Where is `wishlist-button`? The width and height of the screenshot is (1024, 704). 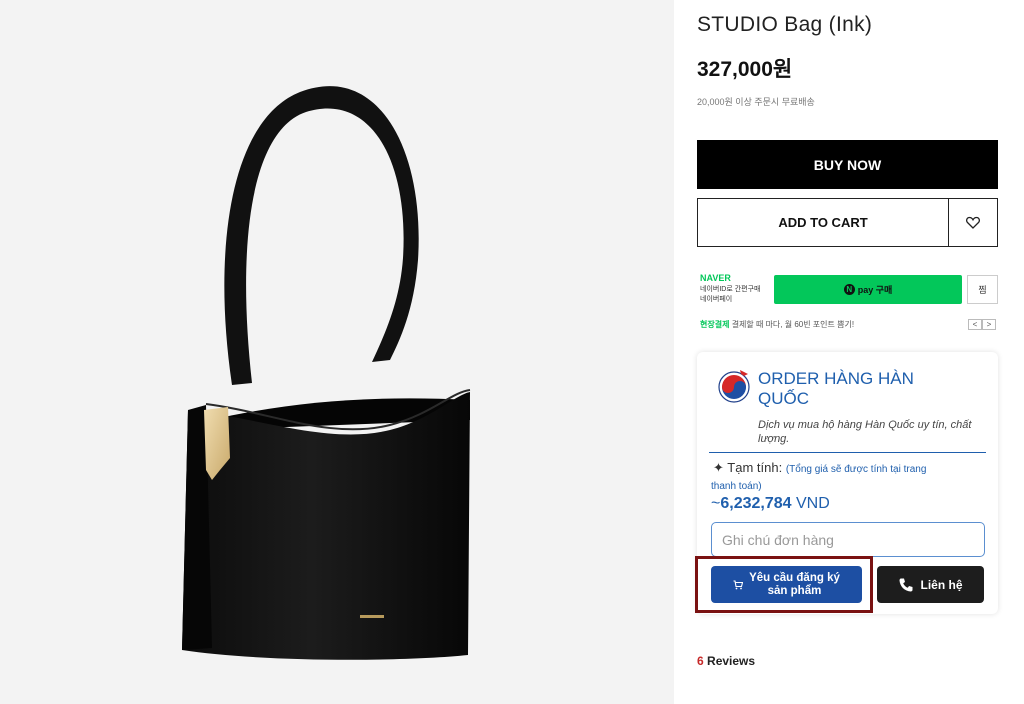 wishlist-button is located at coordinates (973, 222).